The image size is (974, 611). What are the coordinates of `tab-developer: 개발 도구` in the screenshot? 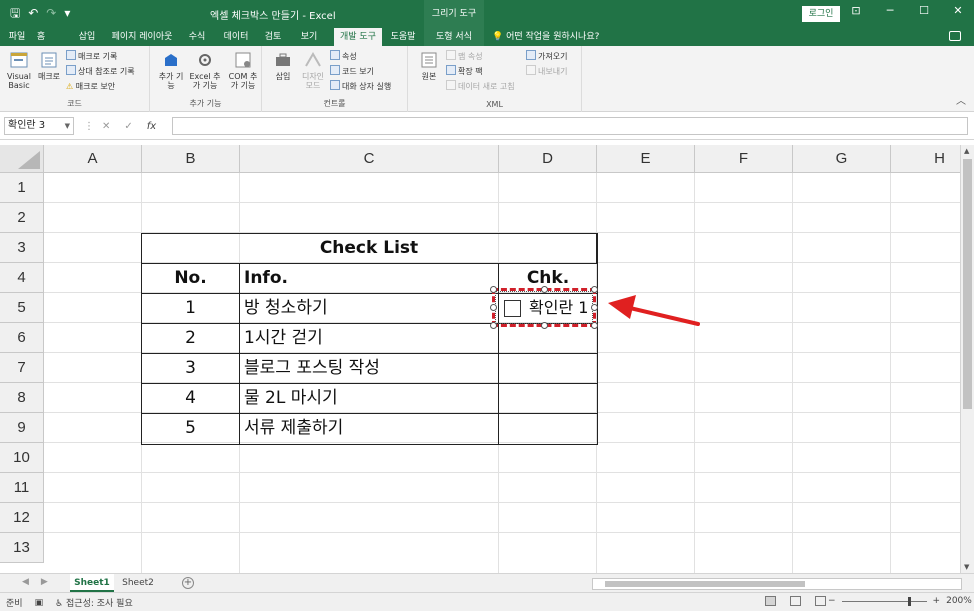 It's located at (358, 37).